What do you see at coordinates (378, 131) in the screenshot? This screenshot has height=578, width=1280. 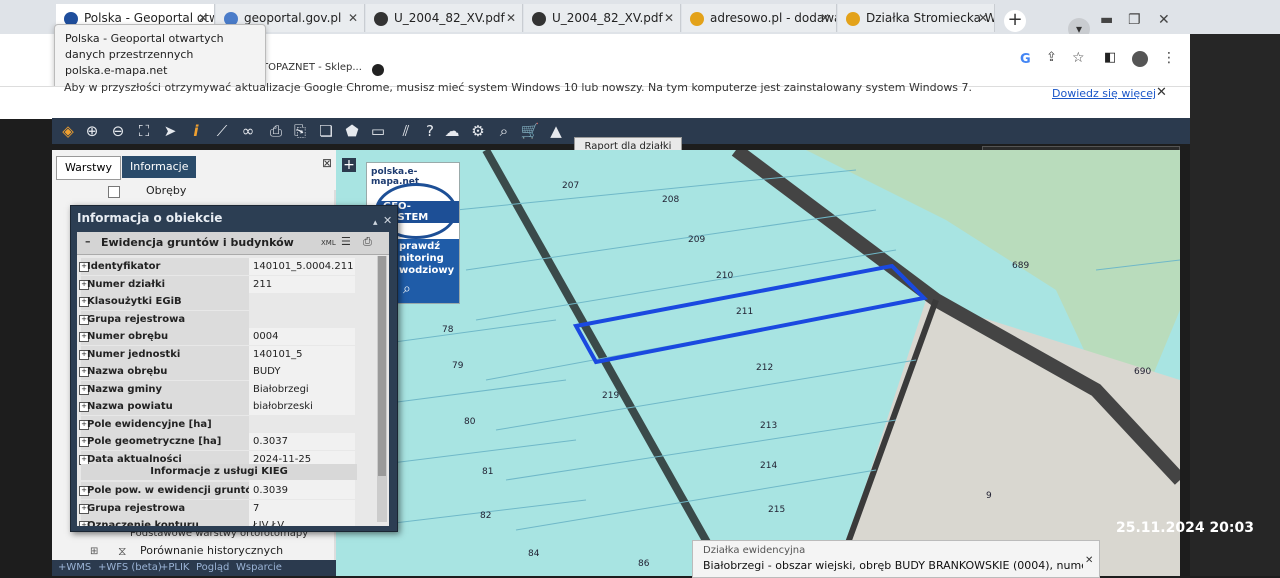 I see `document-icon: ▭` at bounding box center [378, 131].